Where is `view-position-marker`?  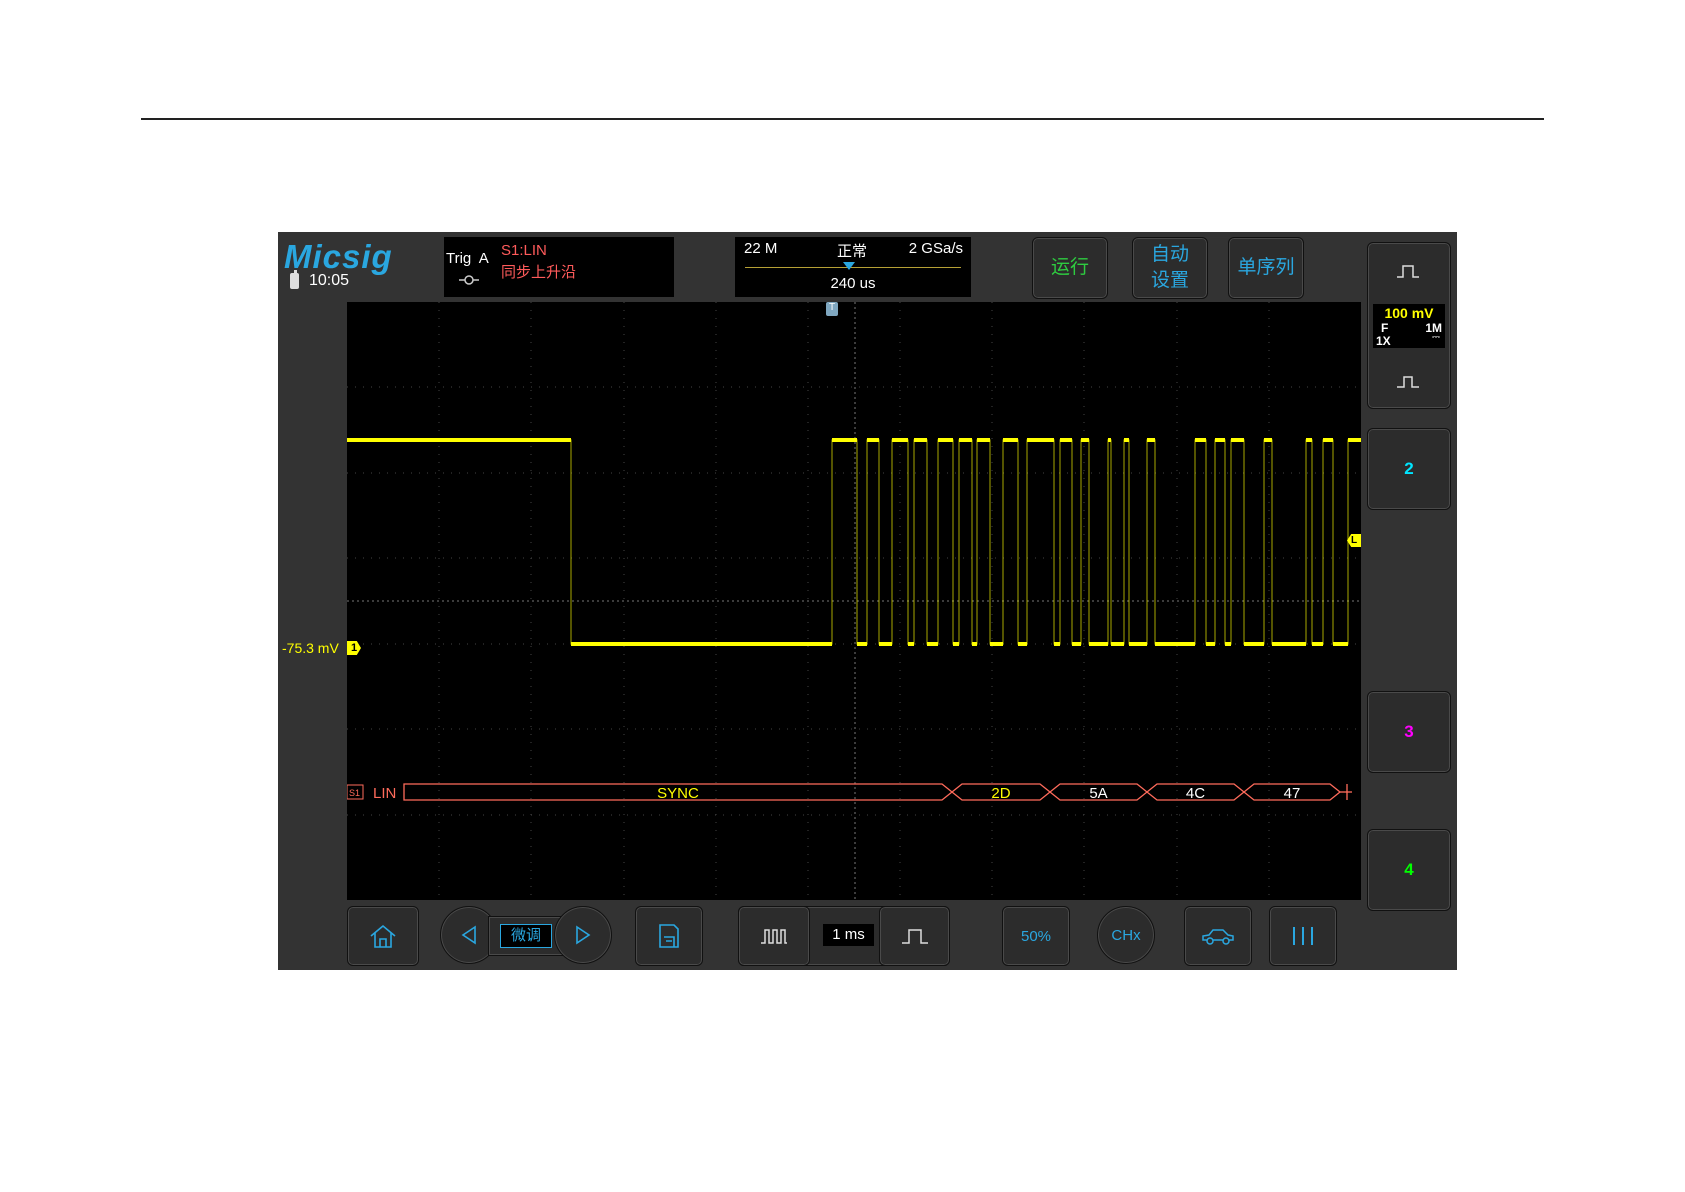
view-position-marker is located at coordinates (849, 266).